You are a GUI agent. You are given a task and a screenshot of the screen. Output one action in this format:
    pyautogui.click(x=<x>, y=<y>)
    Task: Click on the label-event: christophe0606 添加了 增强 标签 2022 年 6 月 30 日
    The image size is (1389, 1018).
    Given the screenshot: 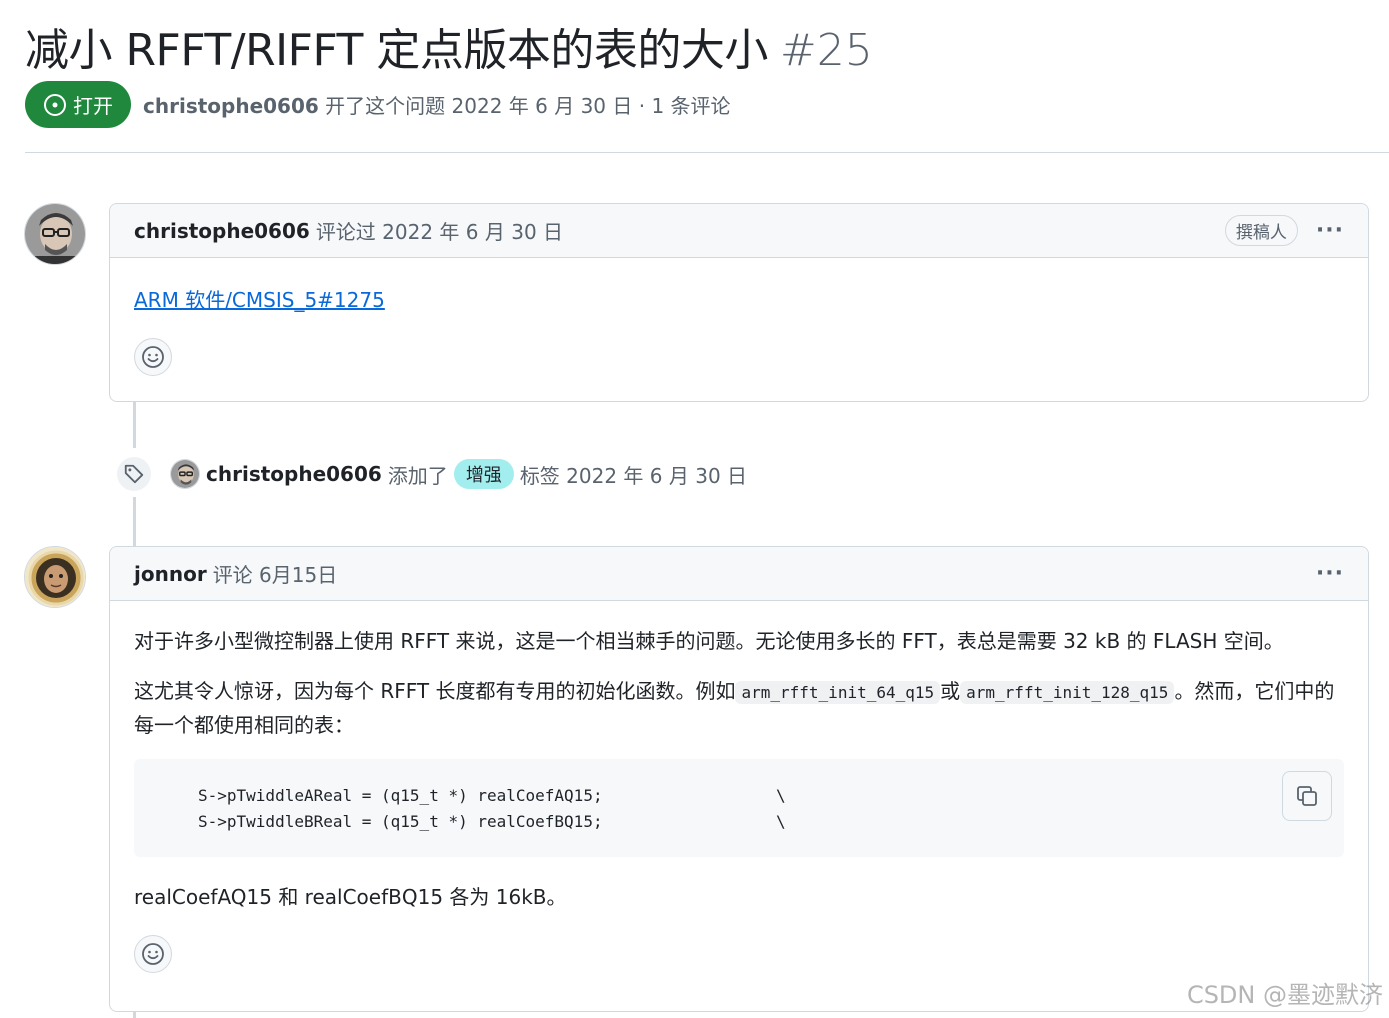 What is the action you would take?
    pyautogui.click(x=431, y=474)
    